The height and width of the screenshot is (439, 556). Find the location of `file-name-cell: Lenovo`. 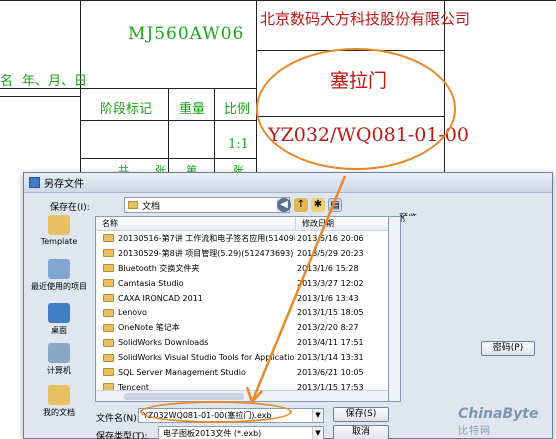

file-name-cell: Lenovo is located at coordinates (195, 312).